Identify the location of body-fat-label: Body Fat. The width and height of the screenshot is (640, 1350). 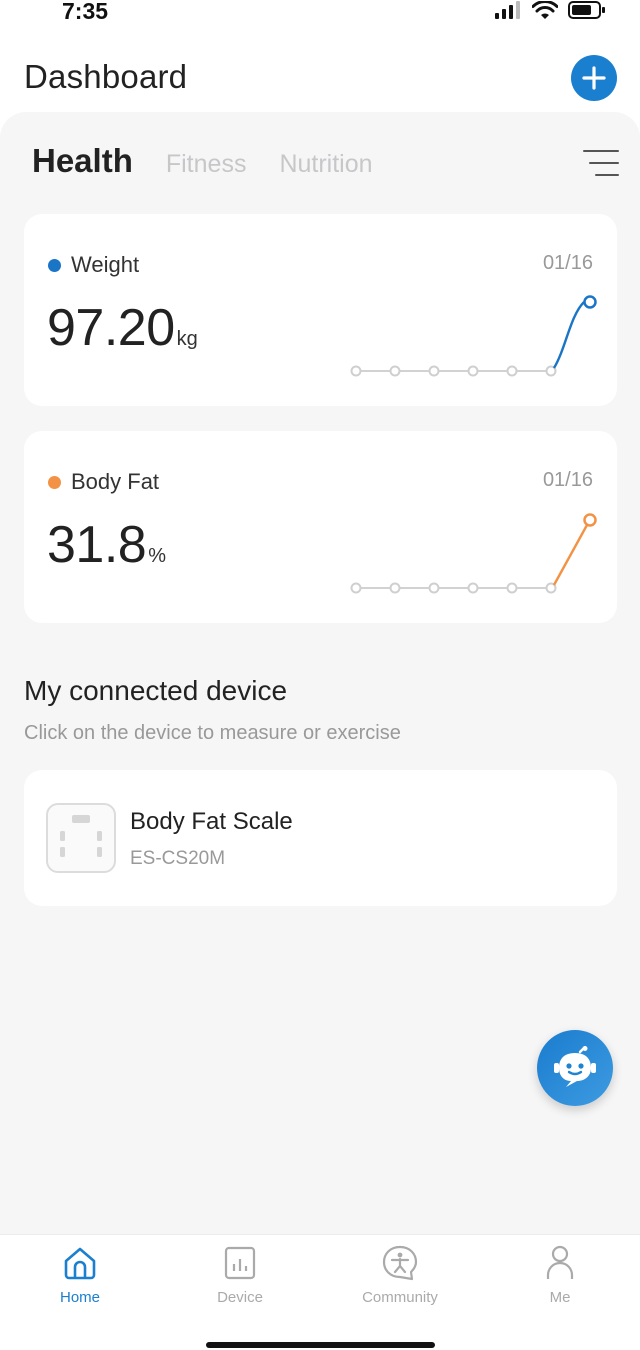
(103, 482).